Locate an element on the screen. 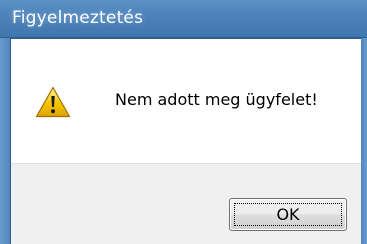  ok-button: OK is located at coordinates (288, 214).